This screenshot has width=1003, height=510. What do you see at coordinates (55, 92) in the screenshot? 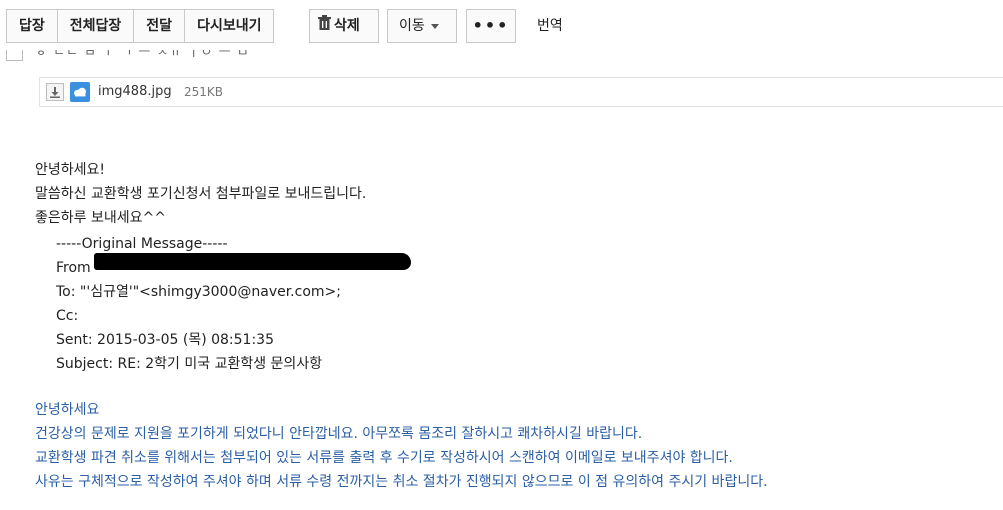
I see `download-icon` at bounding box center [55, 92].